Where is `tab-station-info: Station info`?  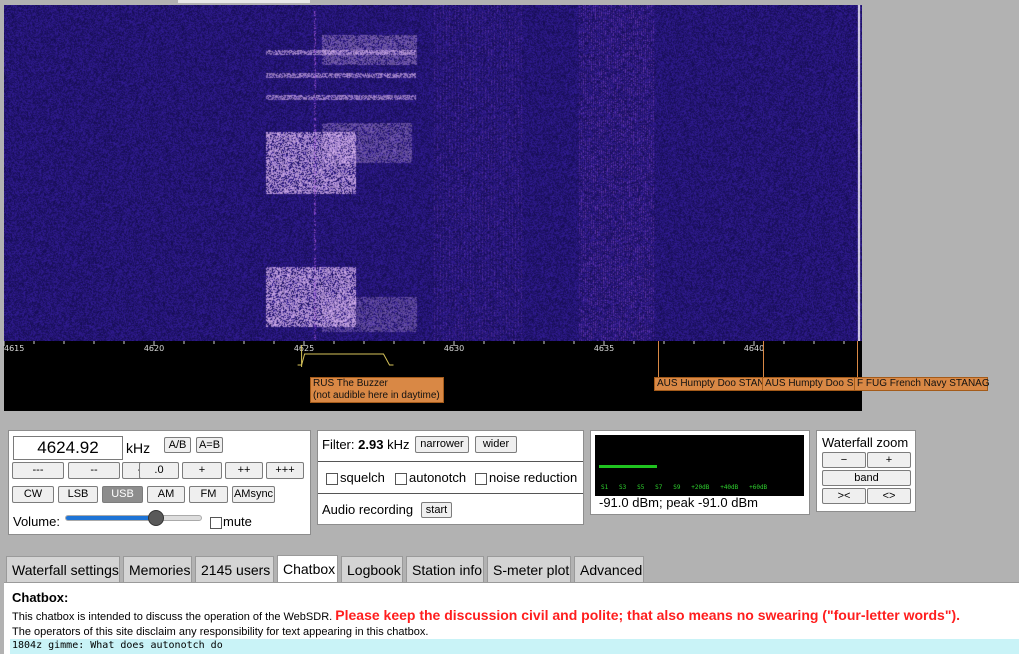 tab-station-info: Station info is located at coordinates (445, 569).